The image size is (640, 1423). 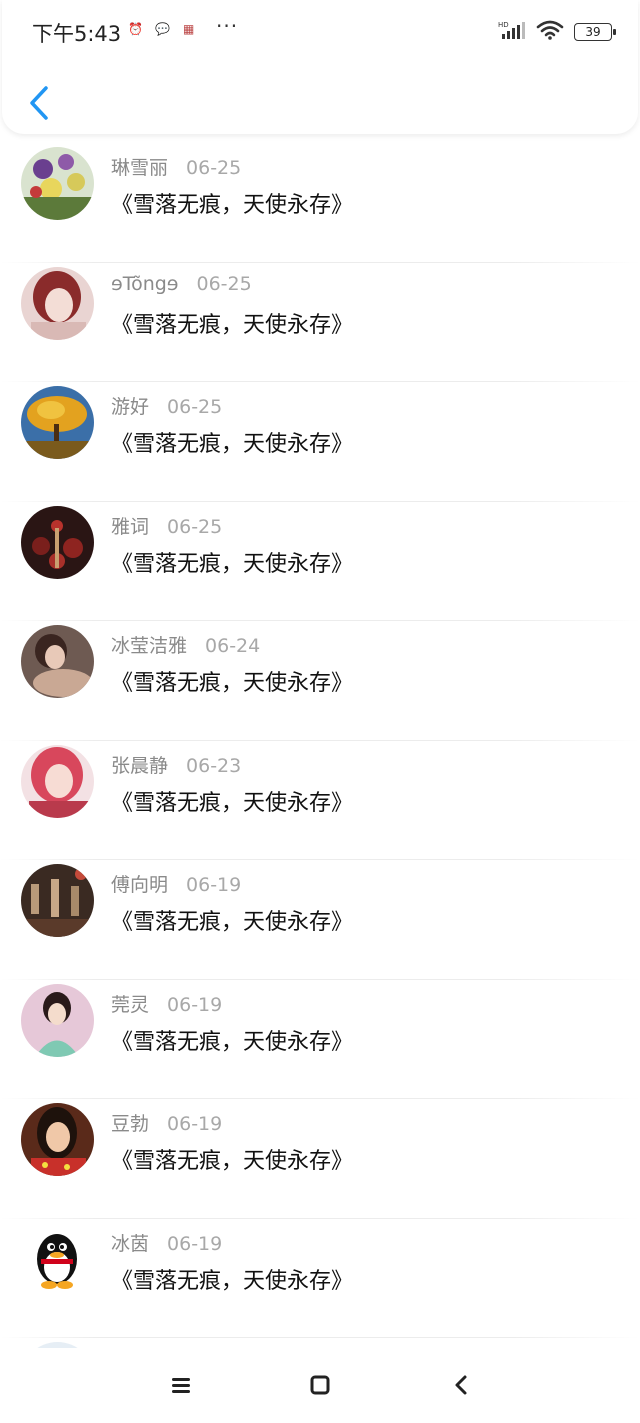 What do you see at coordinates (166, 1003) in the screenshot?
I see `comment-meta: 莞灵 06-19` at bounding box center [166, 1003].